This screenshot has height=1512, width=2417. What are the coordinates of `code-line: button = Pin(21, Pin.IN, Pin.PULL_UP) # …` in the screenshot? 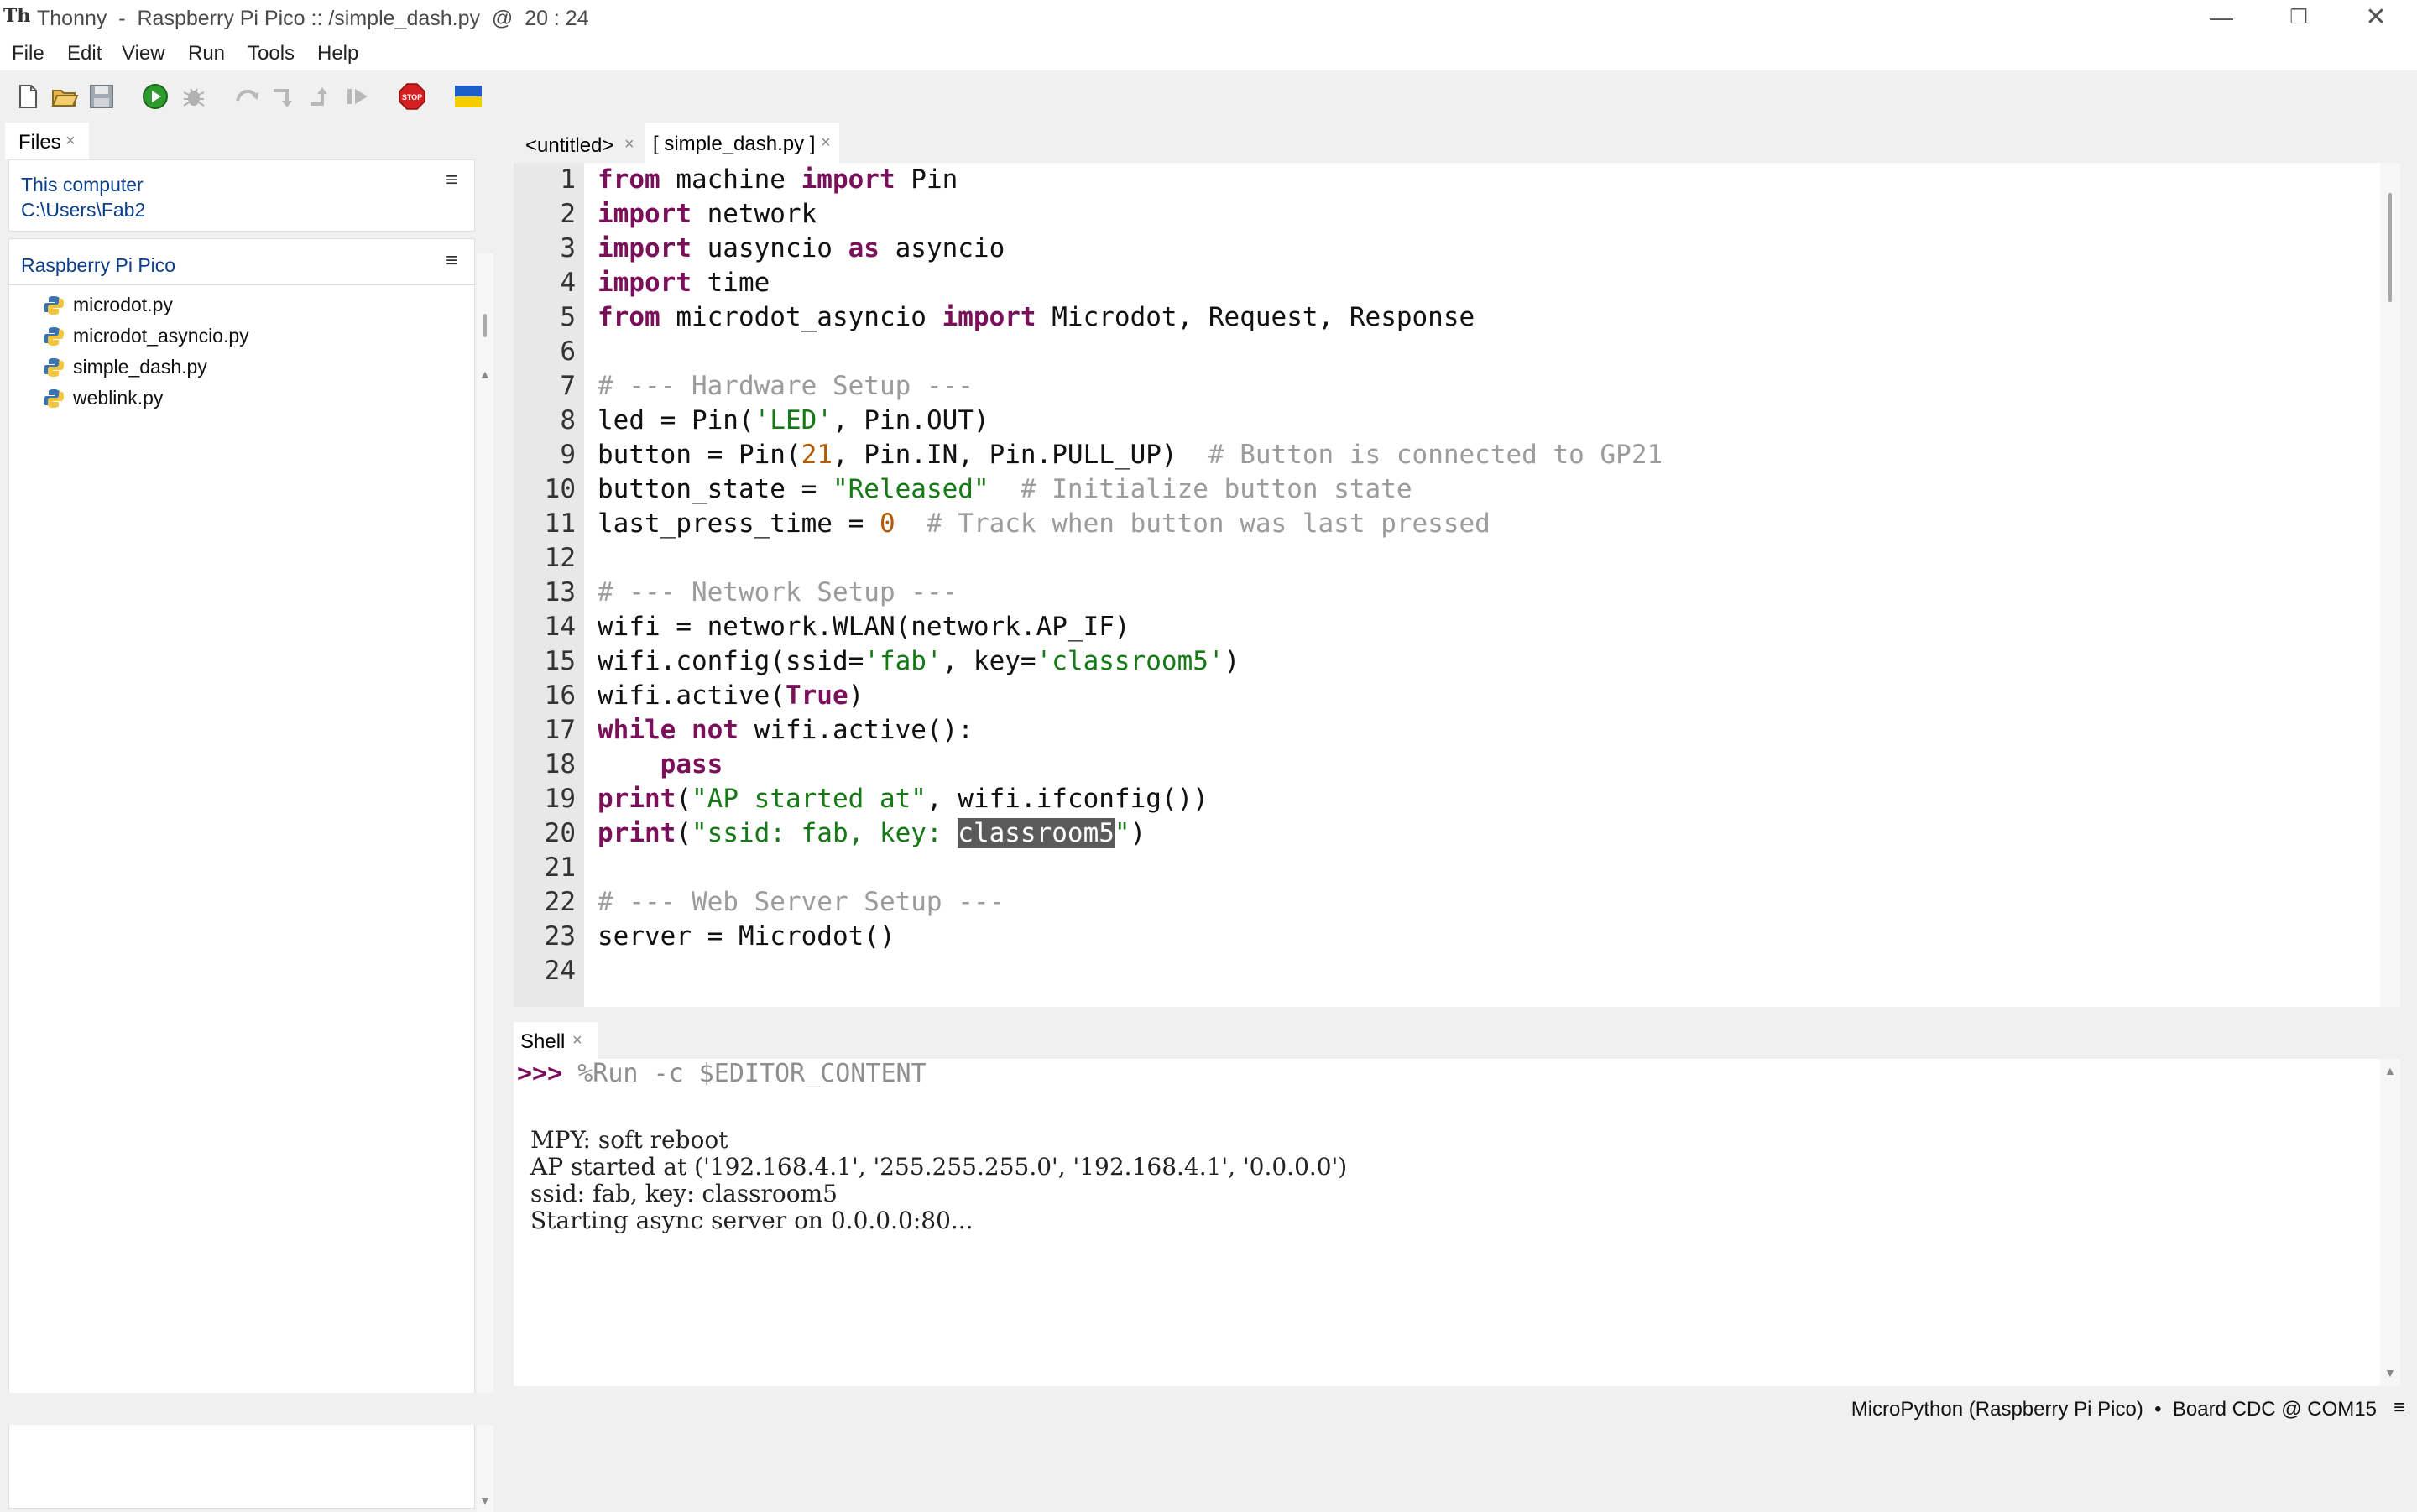 It's located at (1130, 455).